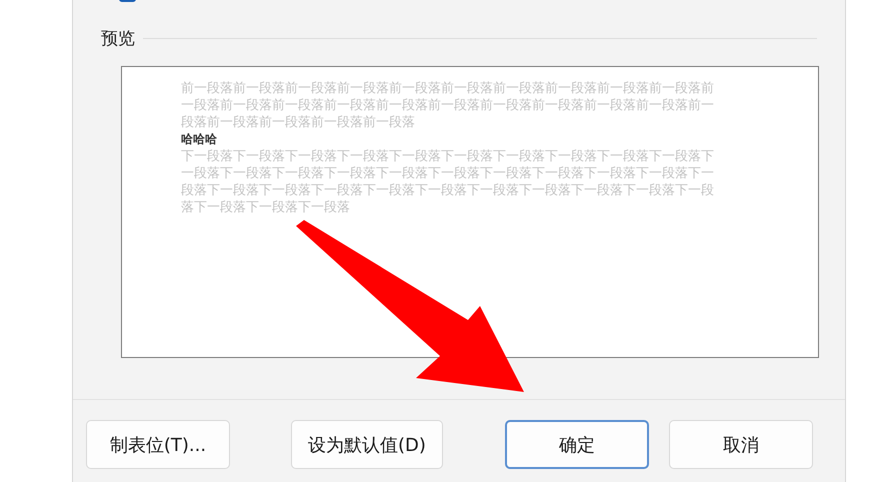  Describe the element at coordinates (199, 139) in the screenshot. I see `current-paragraph-text: 哈哈哈` at that location.